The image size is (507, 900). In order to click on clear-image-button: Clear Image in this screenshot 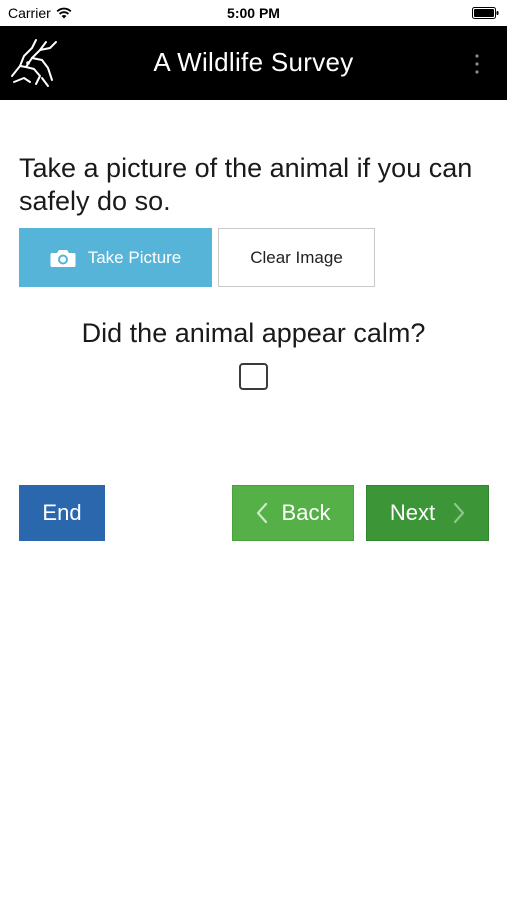, I will do `click(296, 257)`.